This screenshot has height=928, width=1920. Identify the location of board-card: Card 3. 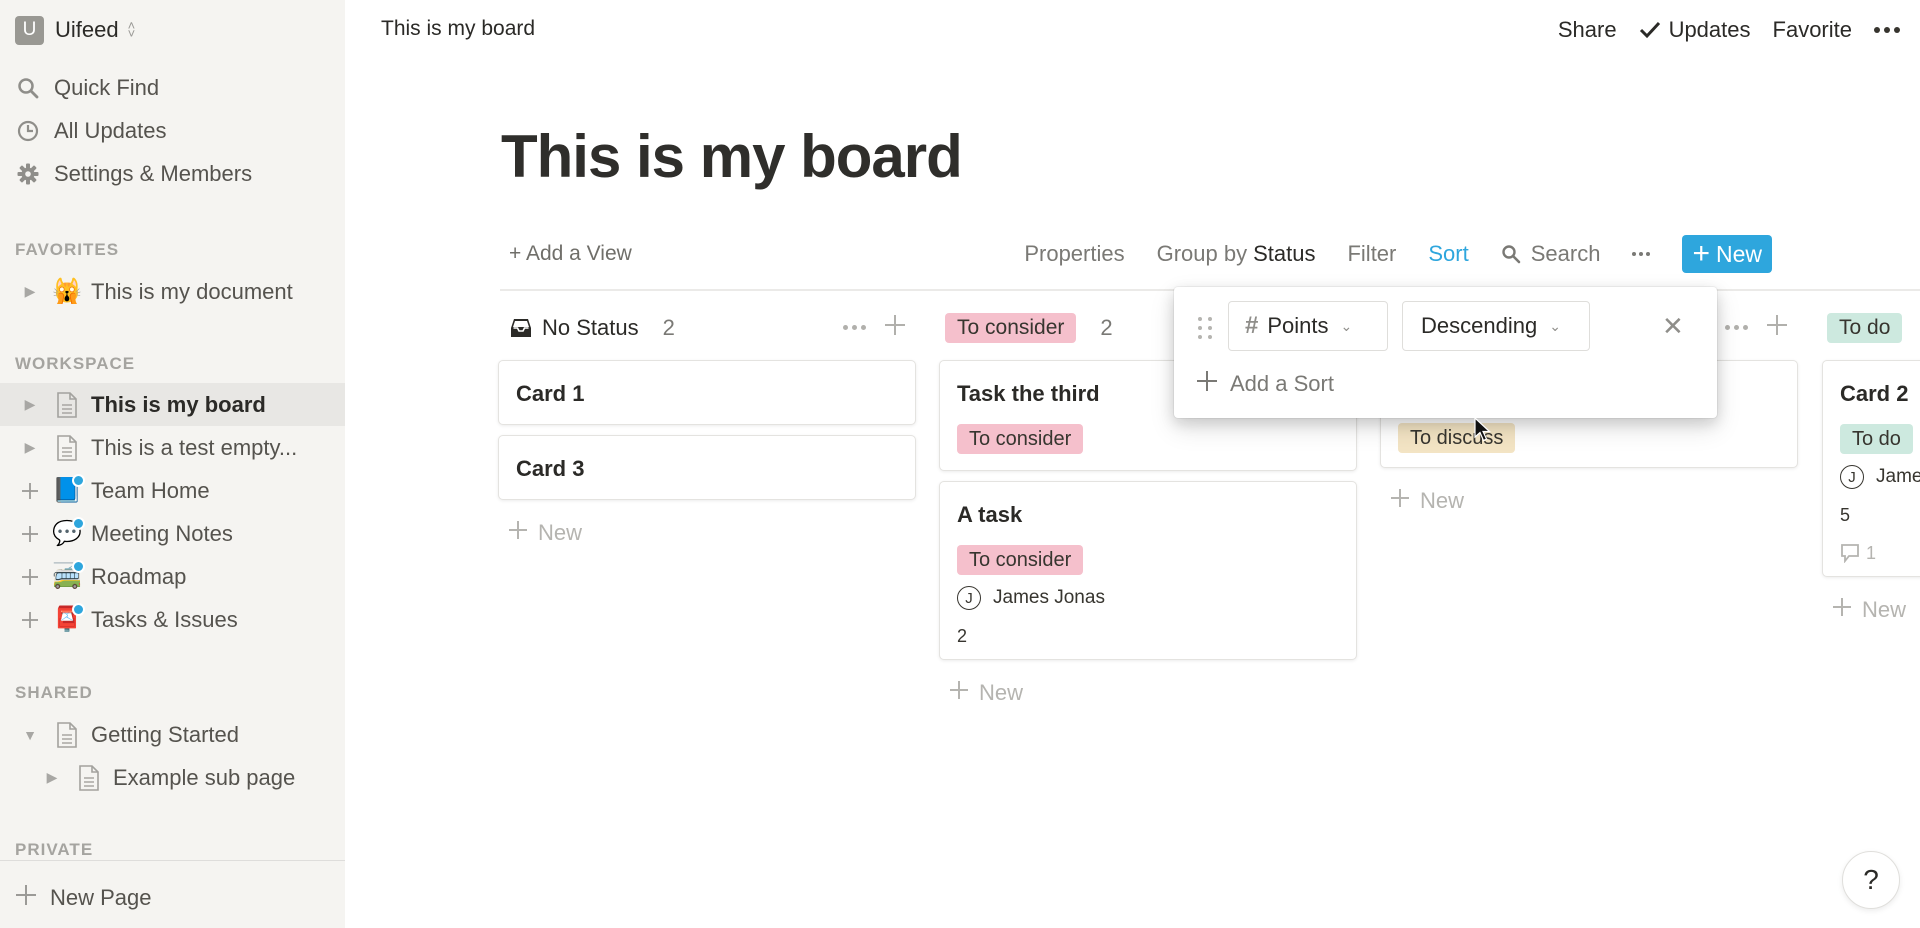
(707, 467).